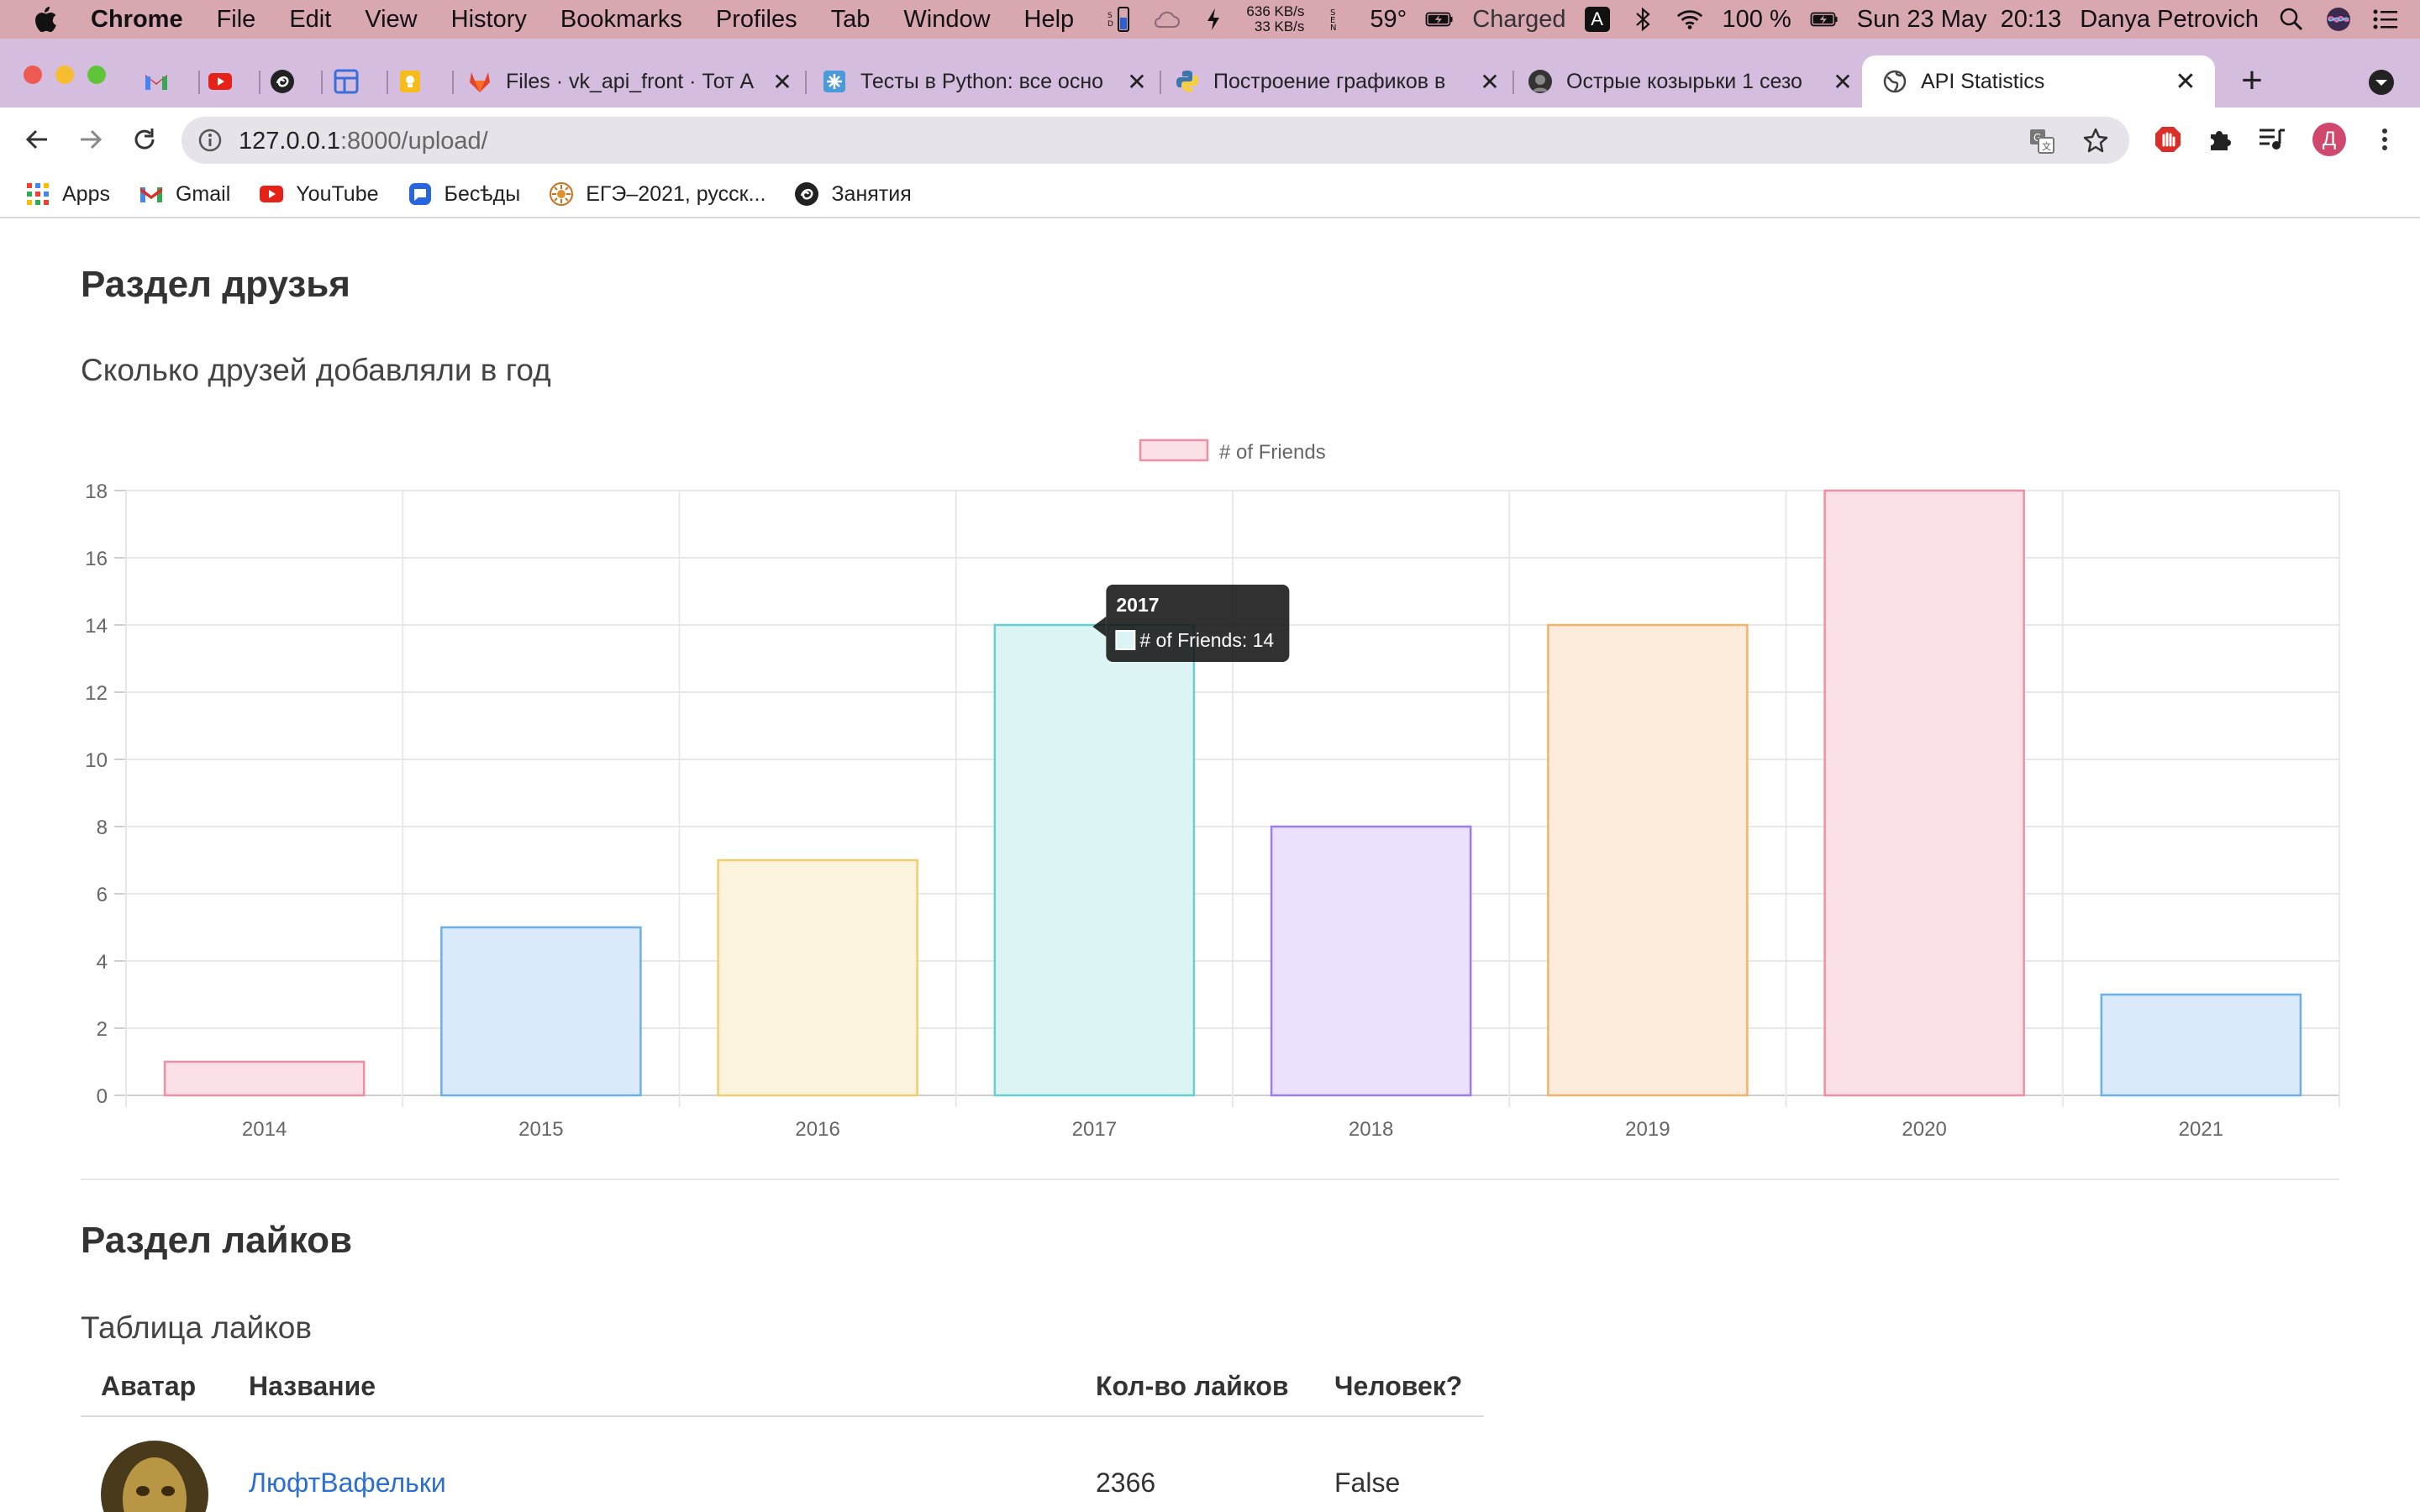 Image resolution: width=2420 pixels, height=1512 pixels. I want to click on youtube-icon, so click(220, 81).